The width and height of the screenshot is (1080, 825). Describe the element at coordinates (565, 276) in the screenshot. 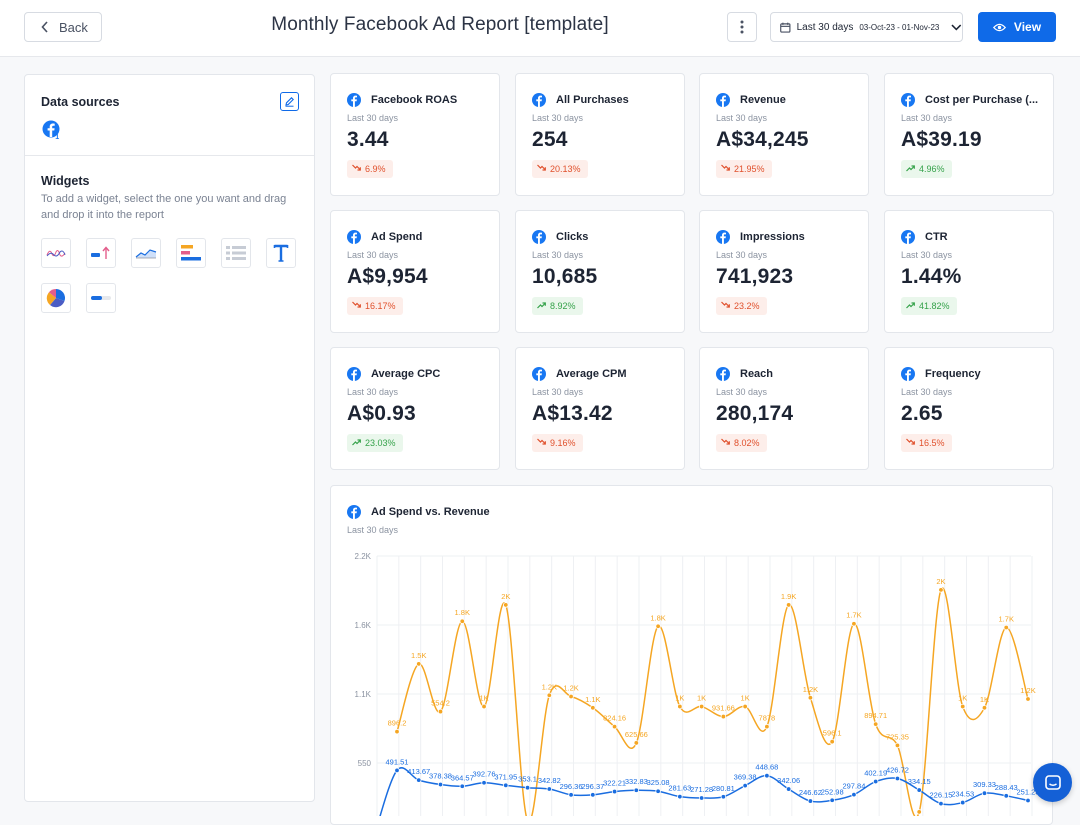

I see `metric-value: 10,685` at that location.